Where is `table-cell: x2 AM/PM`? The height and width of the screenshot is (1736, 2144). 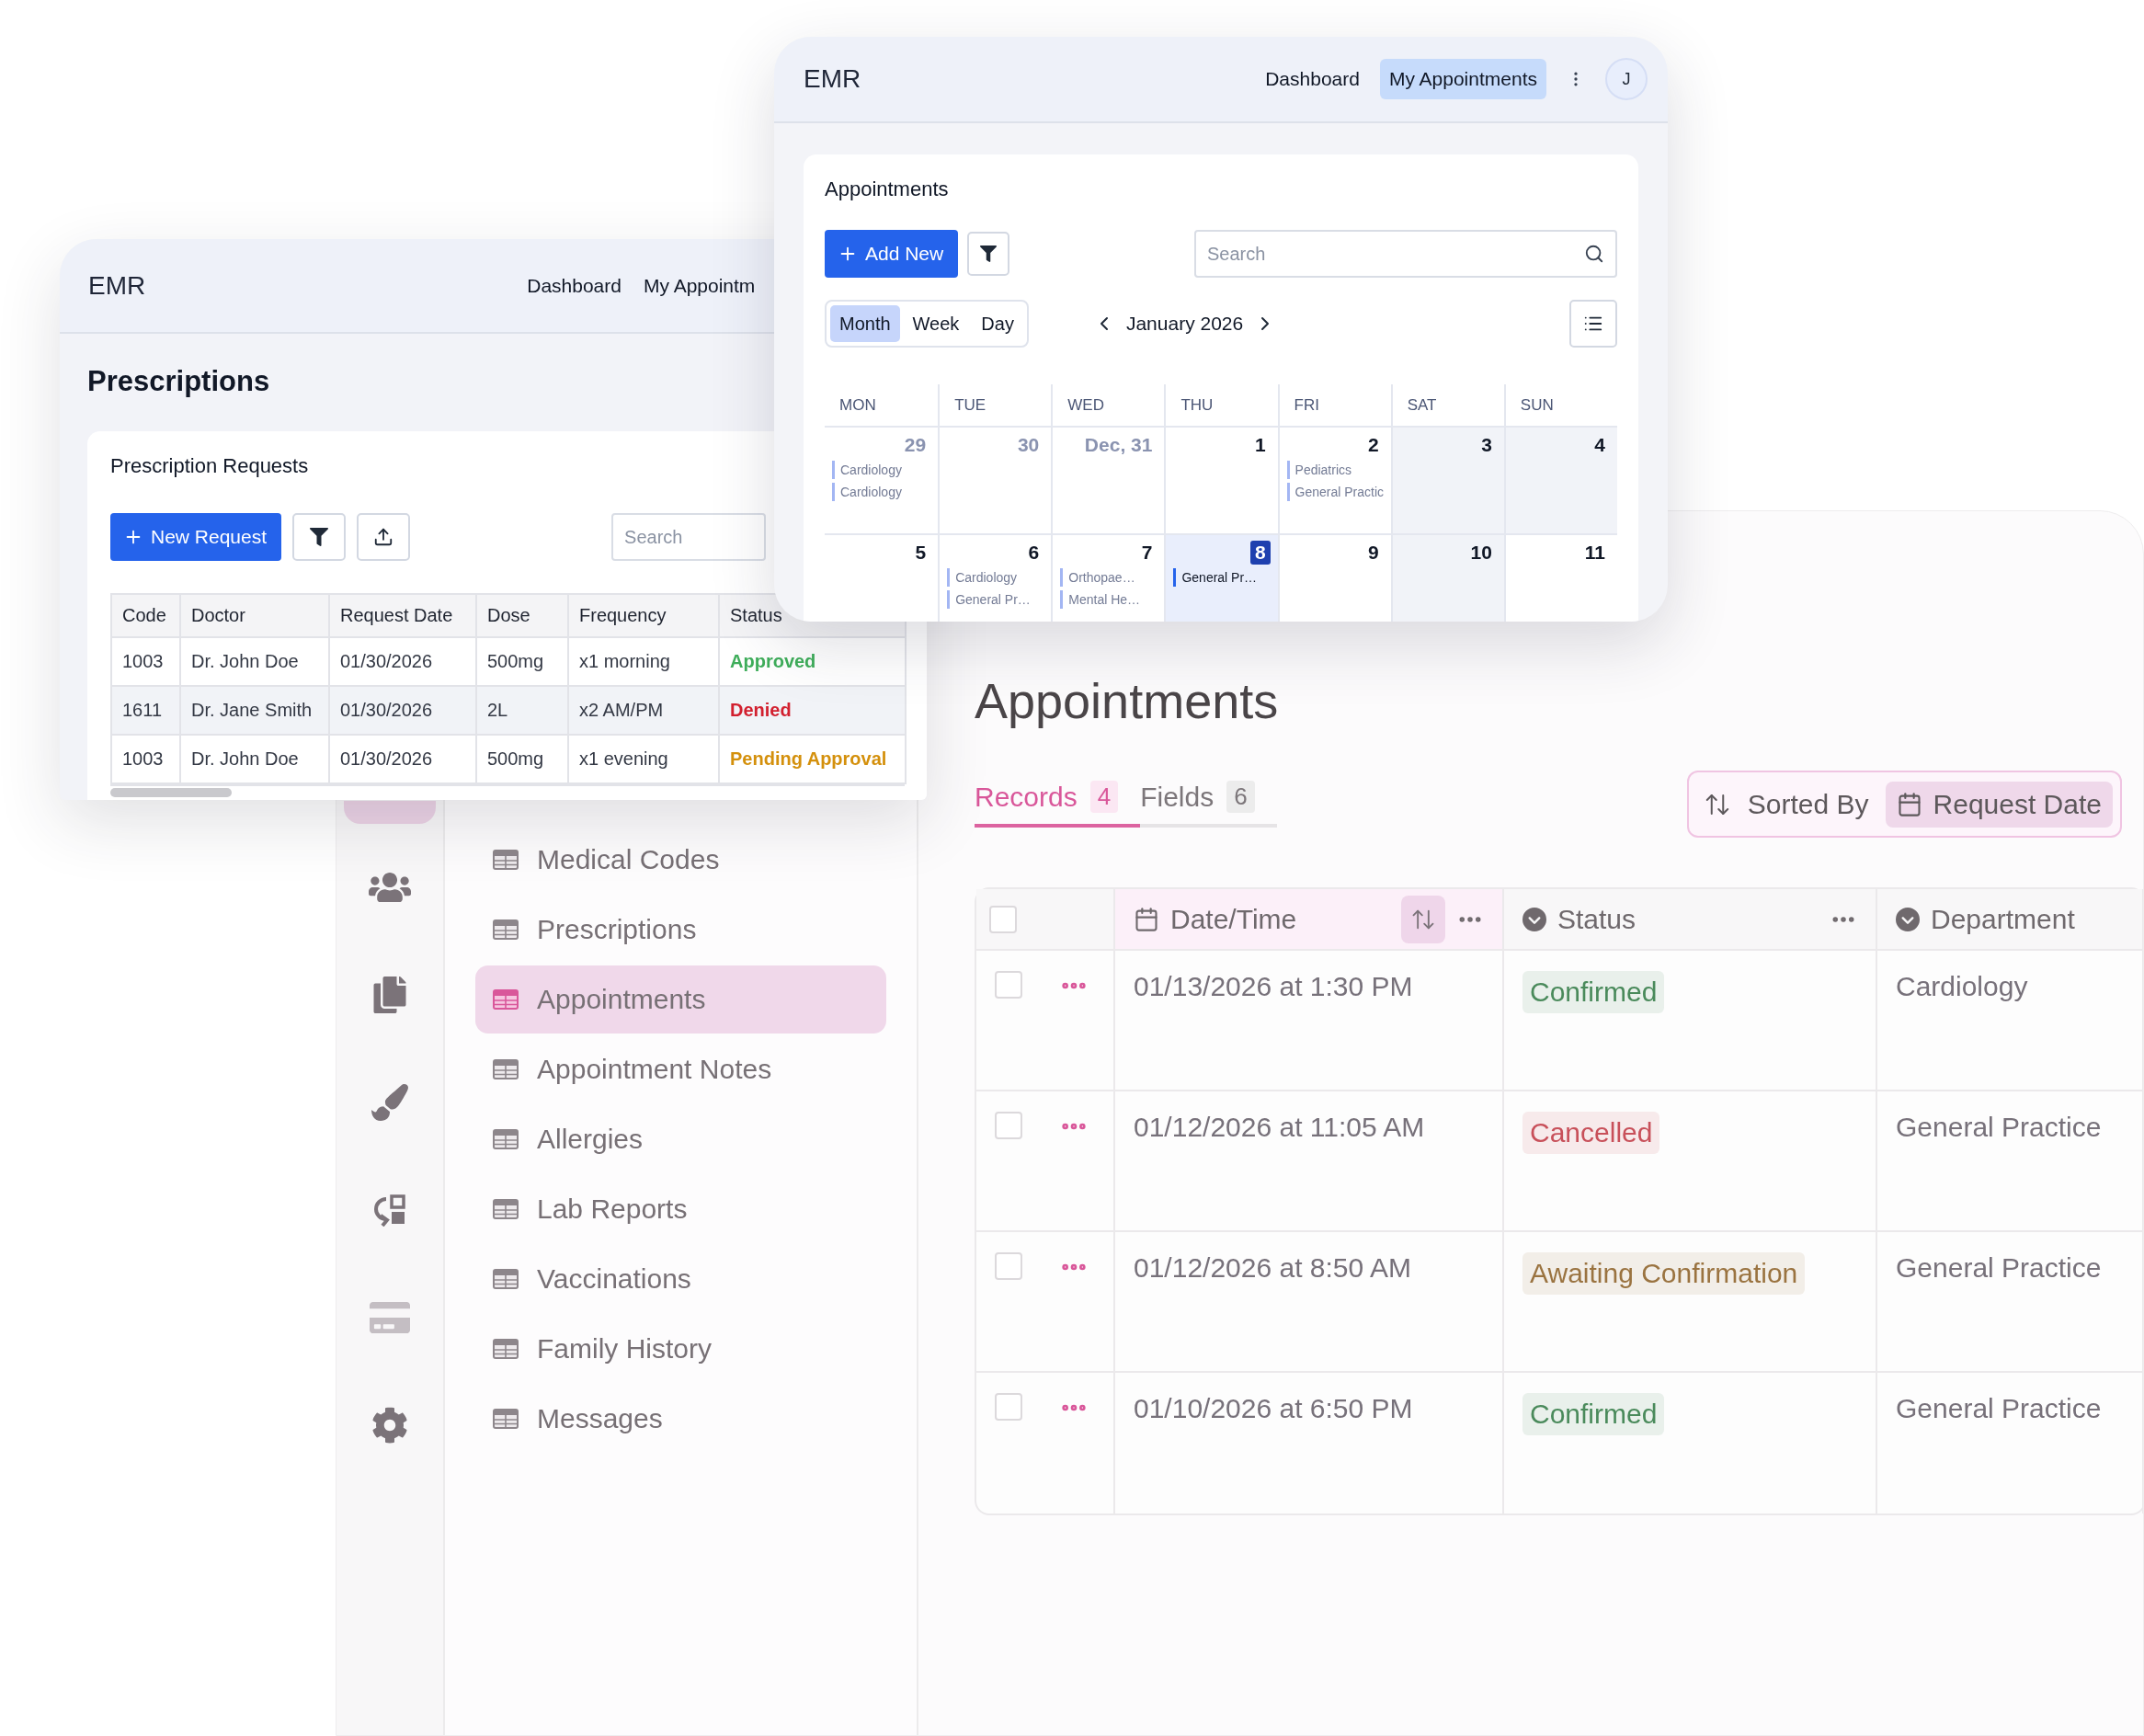
table-cell: x2 AM/PM is located at coordinates (645, 711).